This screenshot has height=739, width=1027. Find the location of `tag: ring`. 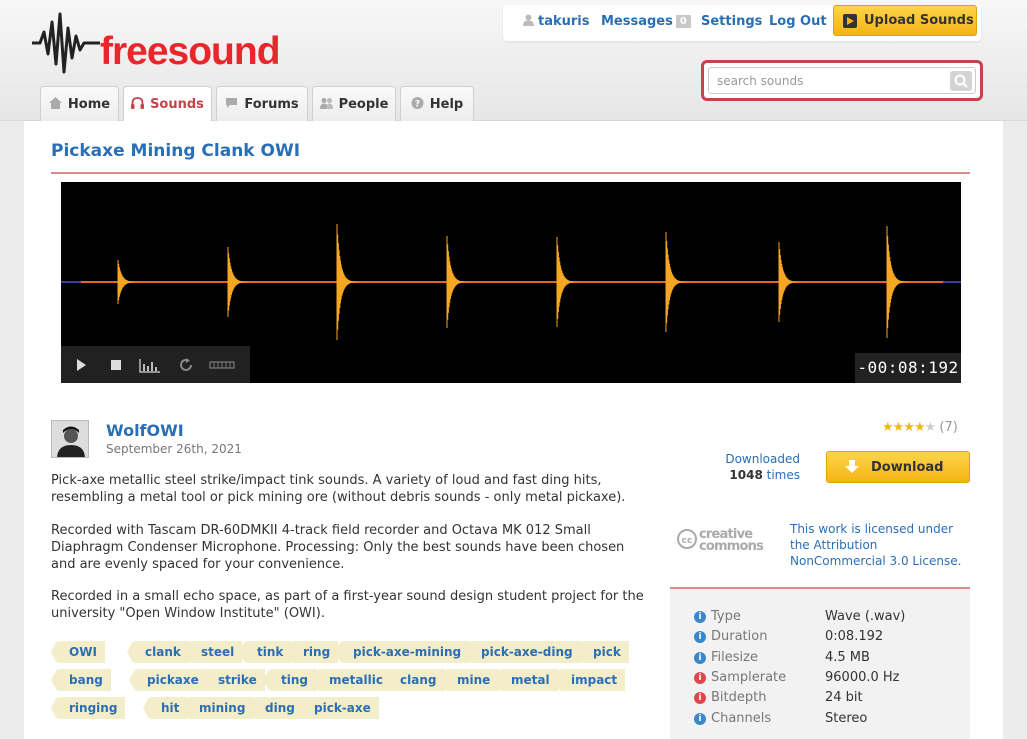

tag: ring is located at coordinates (311, 652).